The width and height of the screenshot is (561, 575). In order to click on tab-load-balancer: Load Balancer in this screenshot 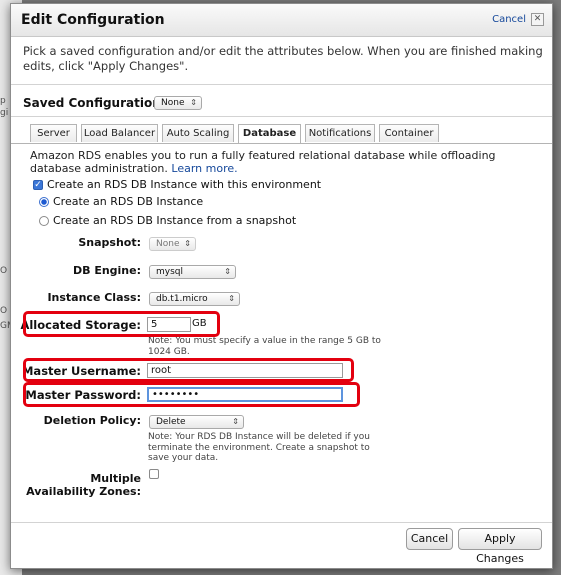, I will do `click(119, 133)`.